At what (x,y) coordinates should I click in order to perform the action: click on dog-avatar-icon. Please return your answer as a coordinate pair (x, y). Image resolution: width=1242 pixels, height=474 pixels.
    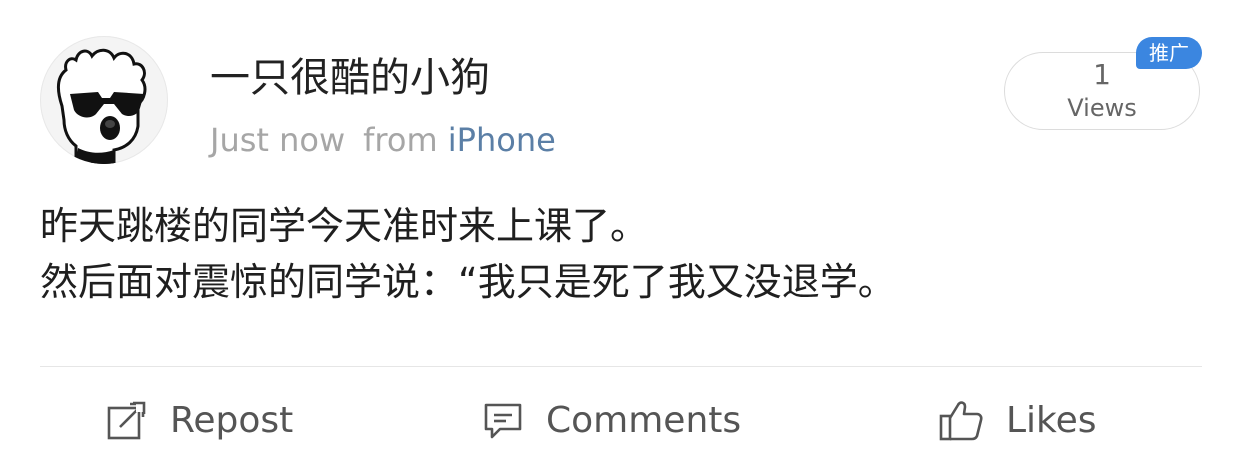
    Looking at the image, I should click on (102, 106).